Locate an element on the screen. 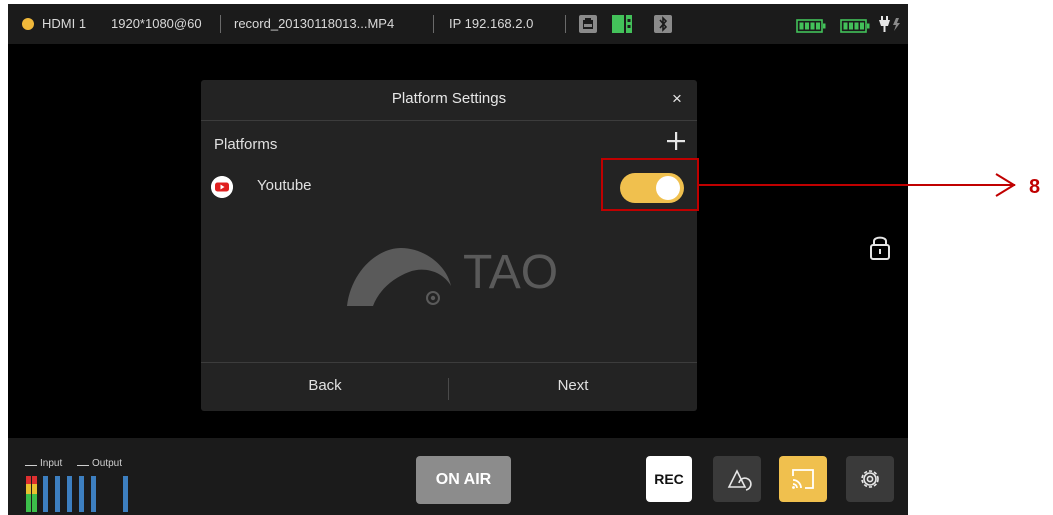  rec-button: REC is located at coordinates (669, 479).